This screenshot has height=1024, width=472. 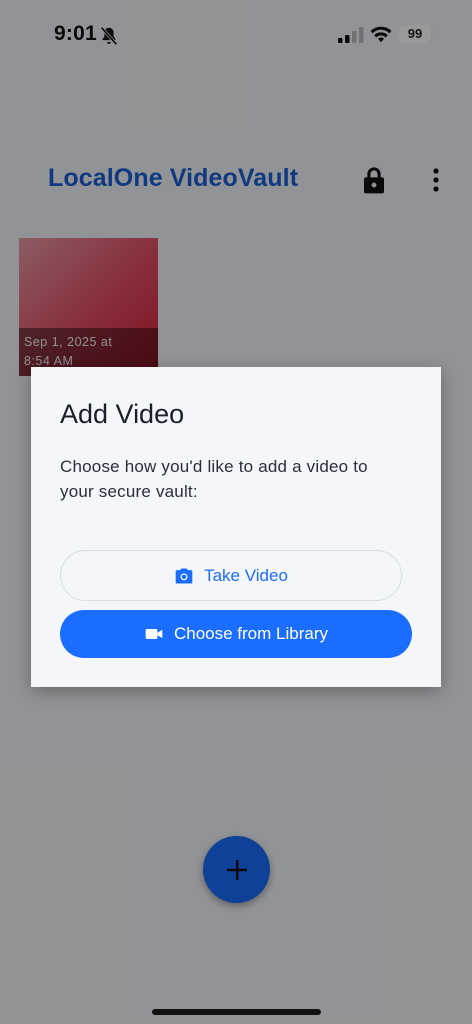 What do you see at coordinates (250, 633) in the screenshot?
I see `choose-from-library-label: Choose from Library` at bounding box center [250, 633].